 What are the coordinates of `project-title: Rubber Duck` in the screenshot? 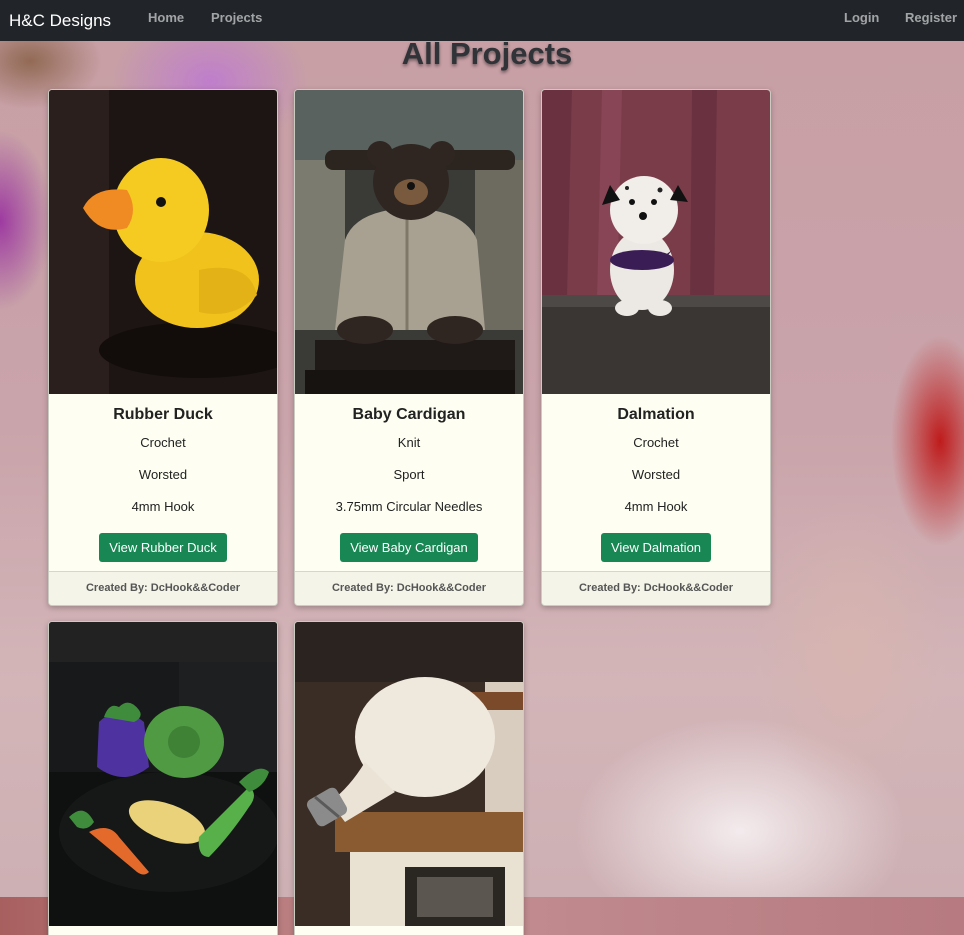 It's located at (163, 414).